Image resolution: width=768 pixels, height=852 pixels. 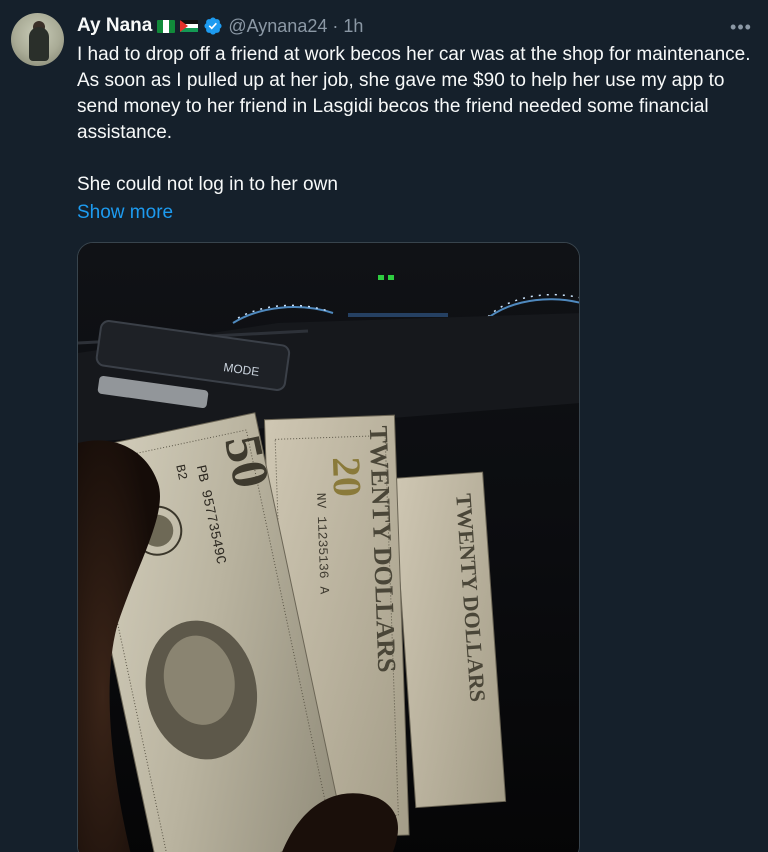 I want to click on svg-text: B2, so click(x=181, y=472).